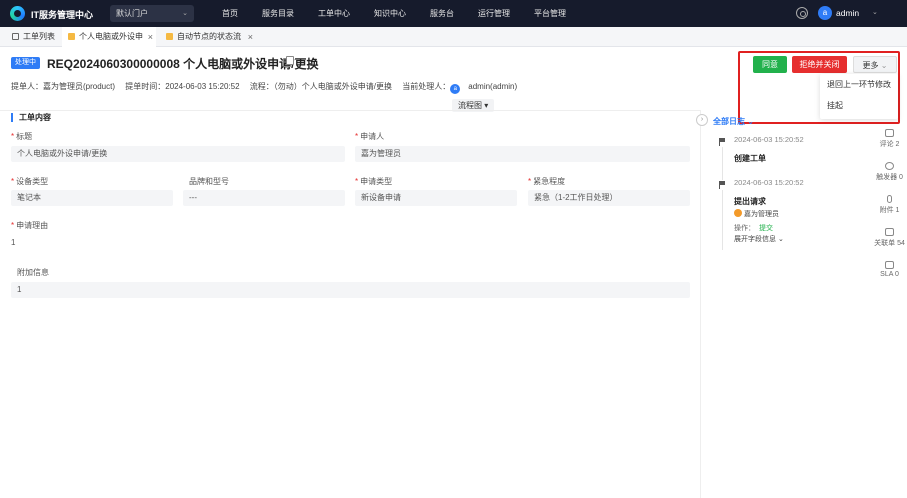  Describe the element at coordinates (859, 105) in the screenshot. I see `menu-item-suspend: 挂起` at that location.